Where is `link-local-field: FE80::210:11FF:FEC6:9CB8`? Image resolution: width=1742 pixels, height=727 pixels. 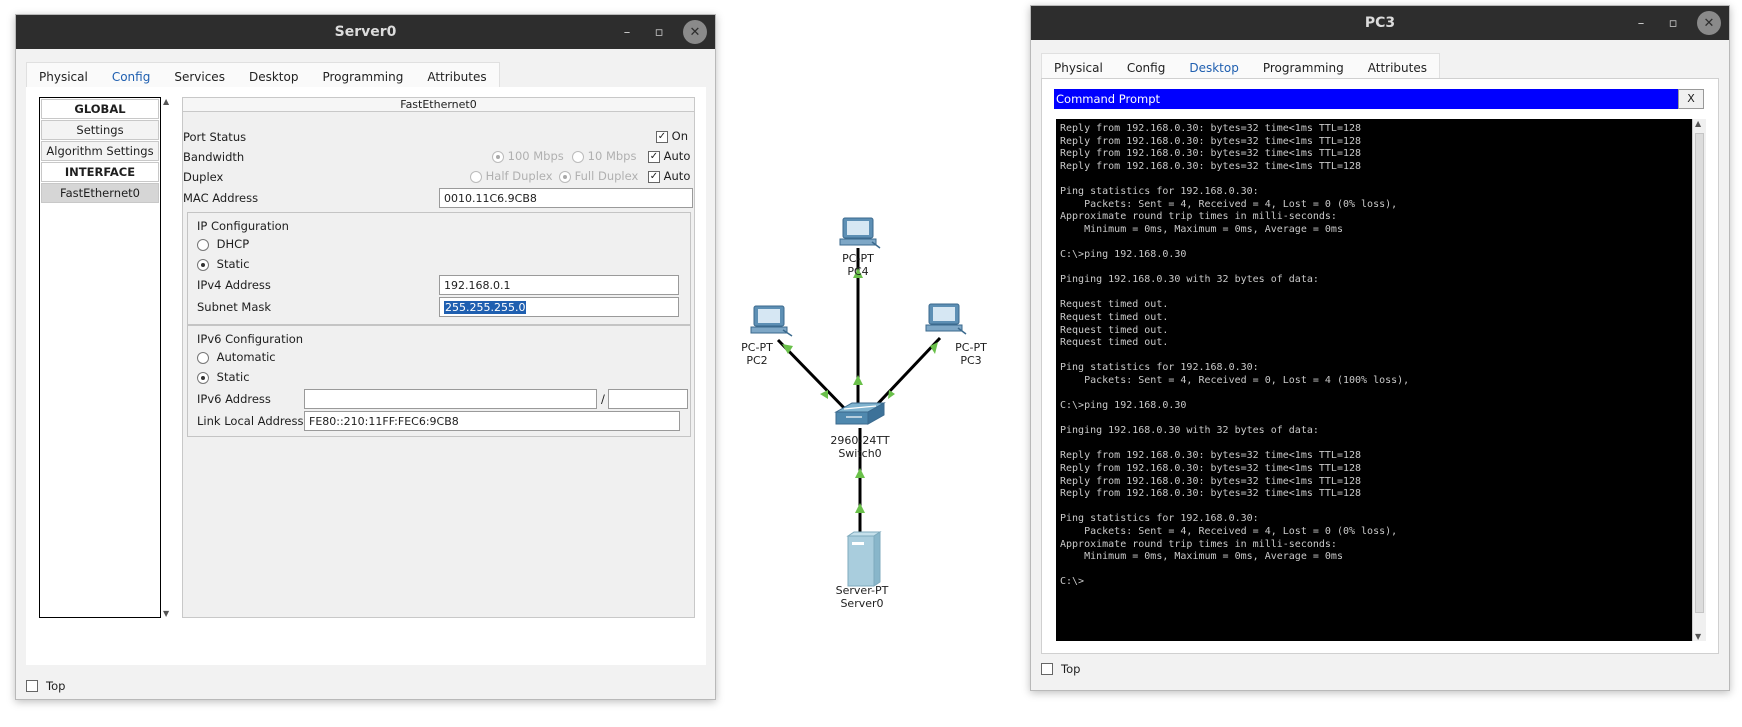
link-local-field: FE80::210:11FF:FEC6:9CB8 is located at coordinates (492, 421).